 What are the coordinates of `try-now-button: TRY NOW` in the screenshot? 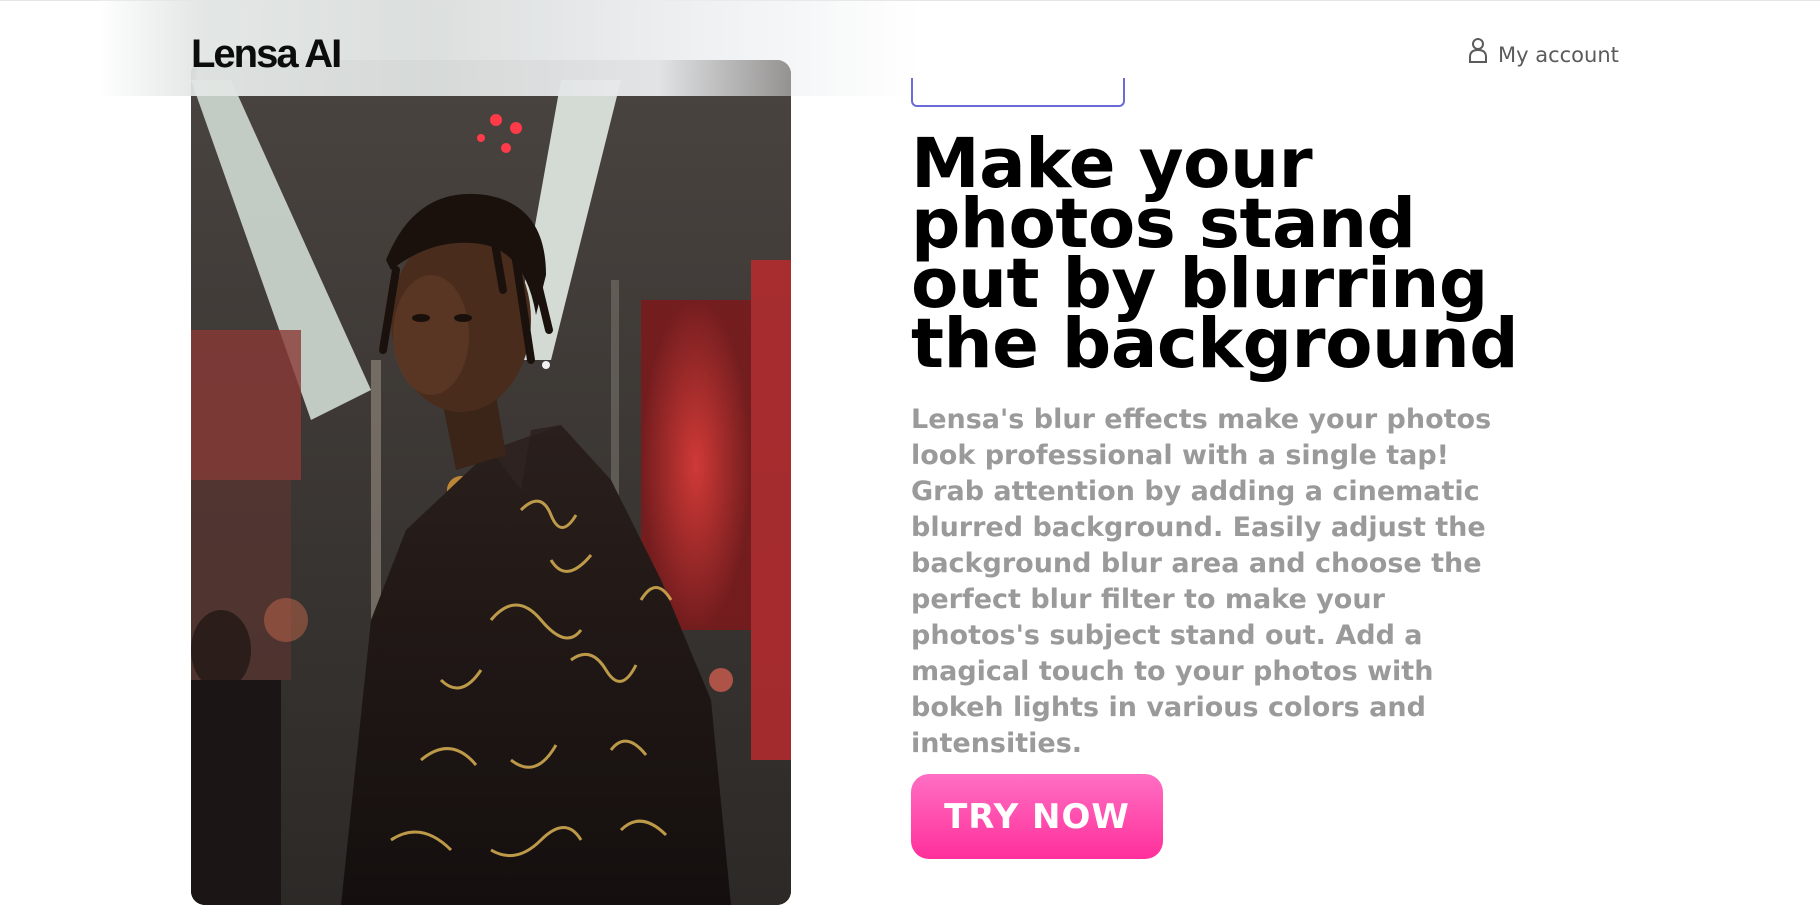 It's located at (1037, 816).